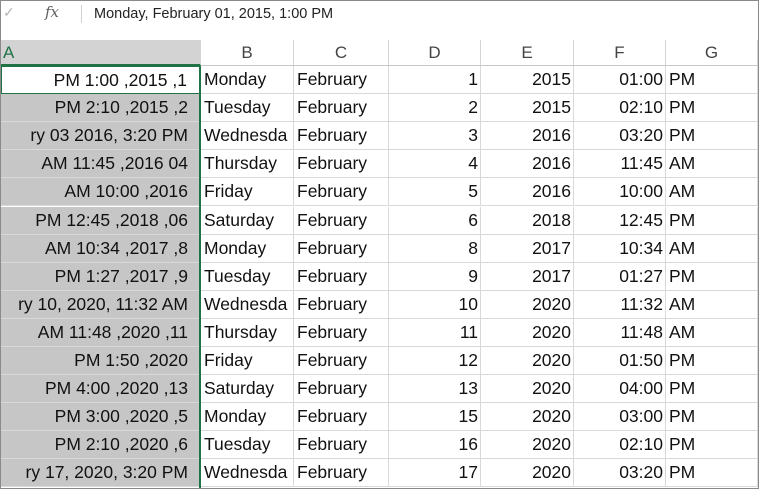  Describe the element at coordinates (101, 473) in the screenshot. I see `cell-a16: ry 17, 2020, 3:20 PM` at that location.